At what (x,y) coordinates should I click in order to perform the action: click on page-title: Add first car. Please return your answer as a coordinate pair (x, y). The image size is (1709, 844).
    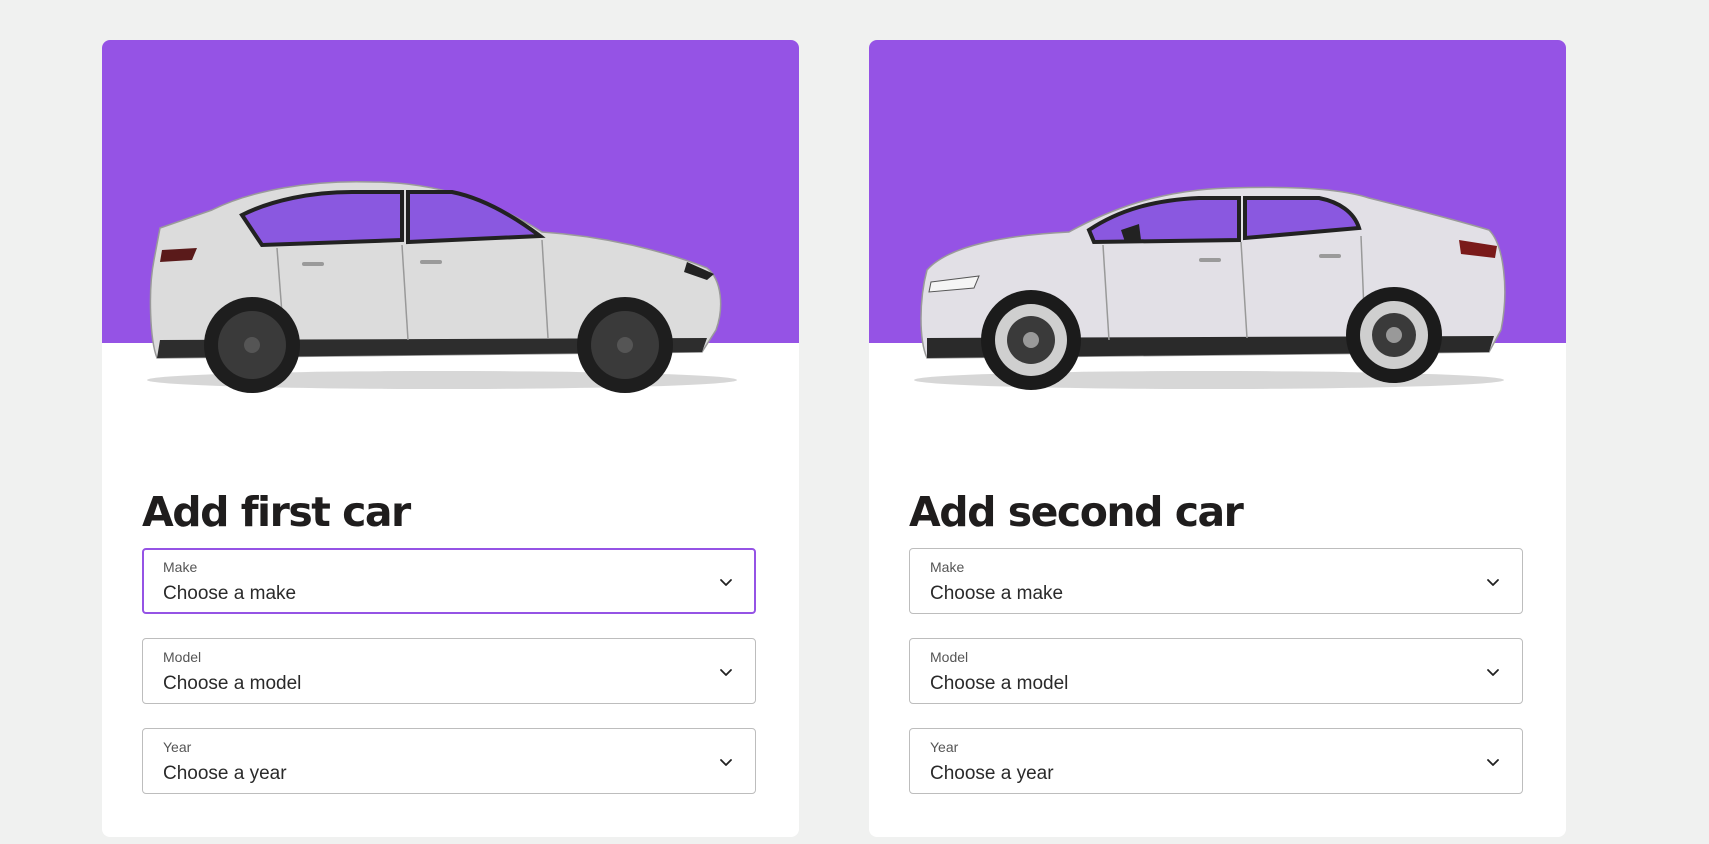
    Looking at the image, I should click on (276, 512).